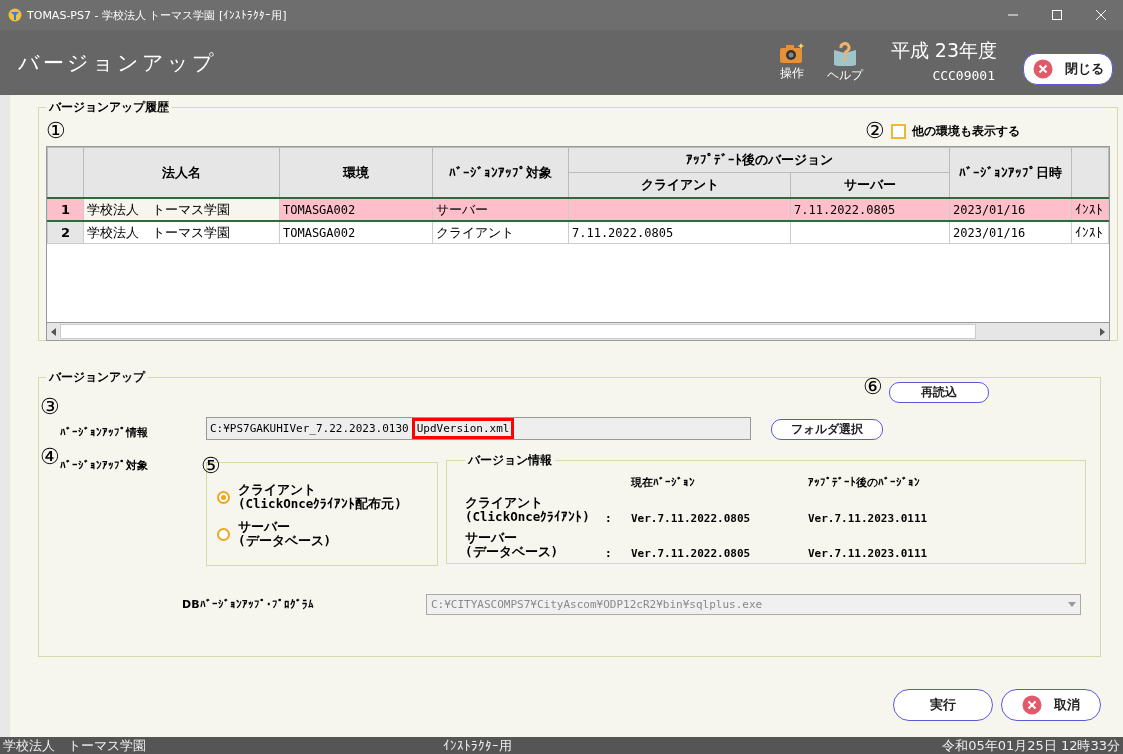 The image size is (1123, 754). I want to click on annotation-number: ⑥, so click(873, 387).